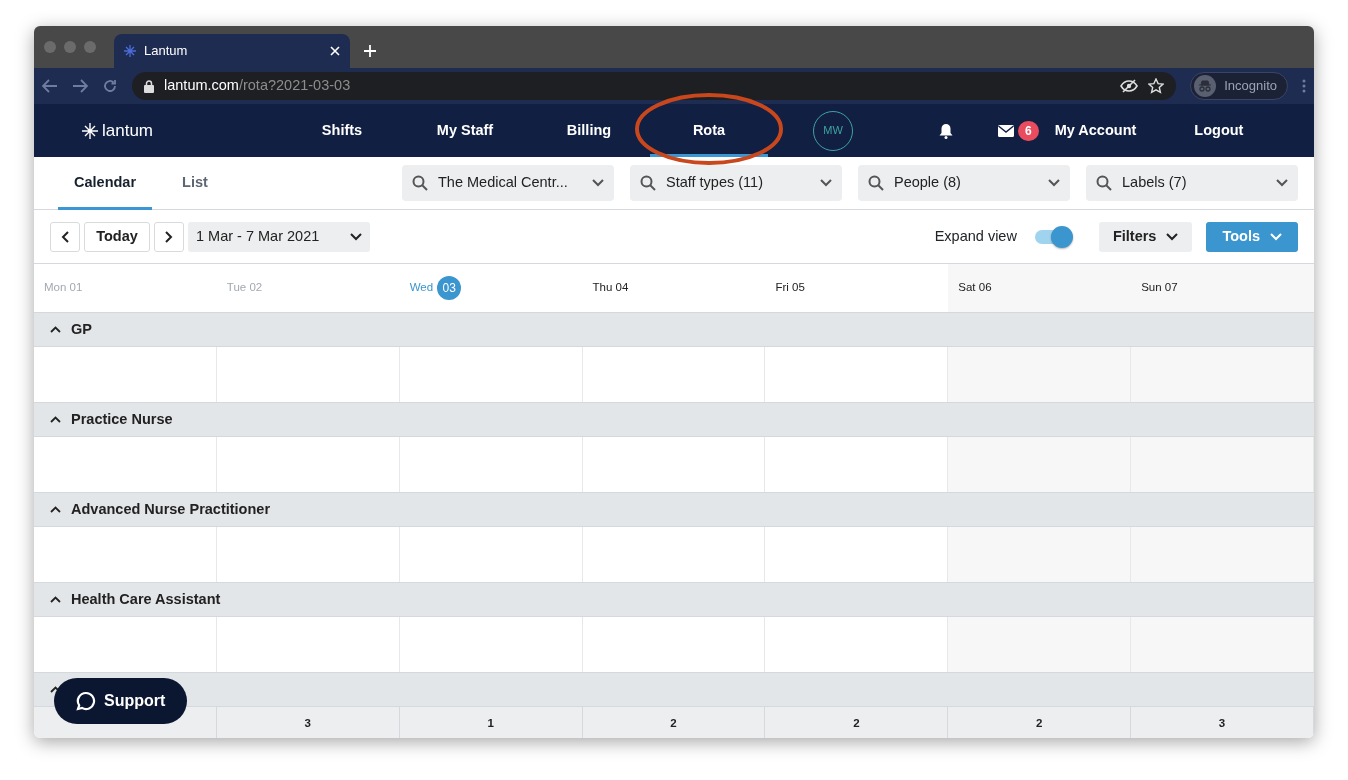 This screenshot has height=780, width=1348. I want to click on lock-icon, so click(149, 86).